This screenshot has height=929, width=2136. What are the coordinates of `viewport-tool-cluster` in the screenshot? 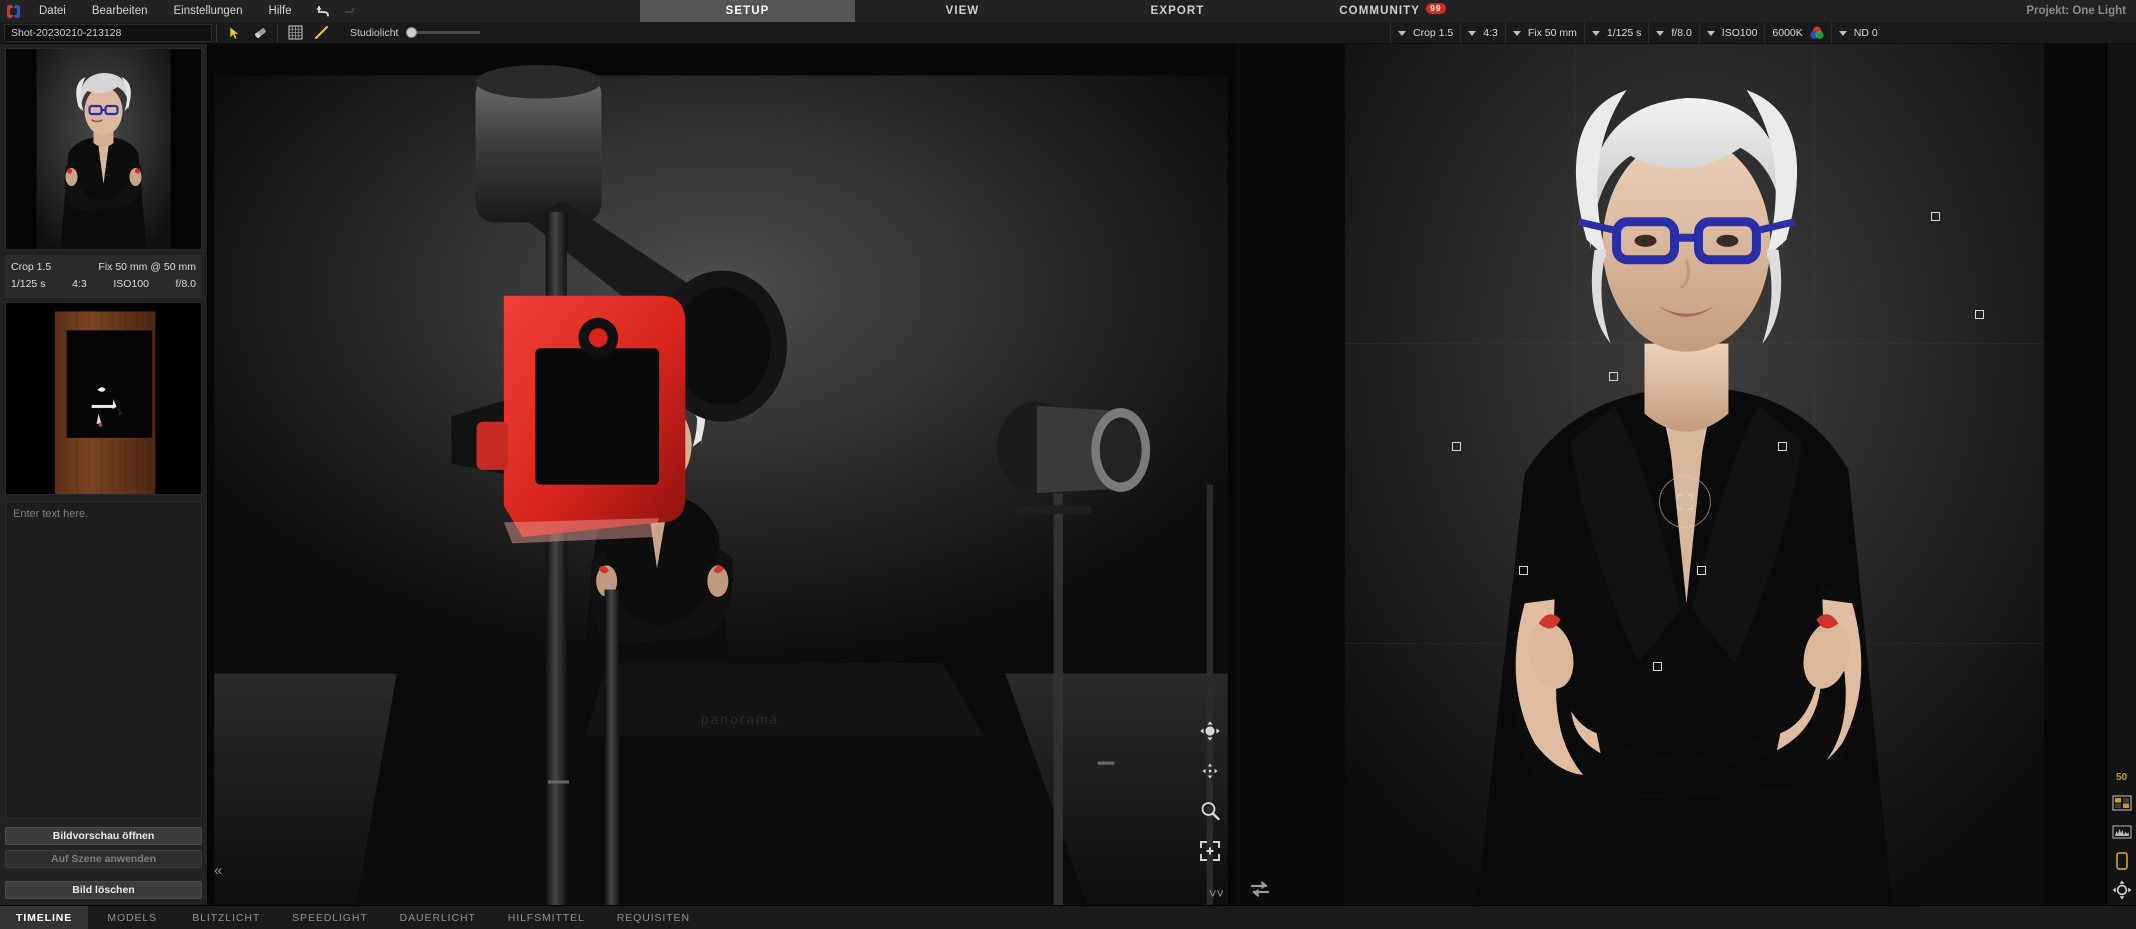 It's located at (1210, 791).